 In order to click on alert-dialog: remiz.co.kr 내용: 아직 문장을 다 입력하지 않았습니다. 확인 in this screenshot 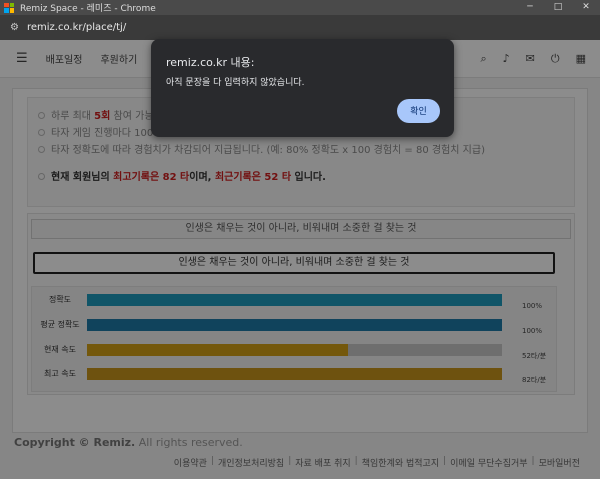, I will do `click(302, 88)`.